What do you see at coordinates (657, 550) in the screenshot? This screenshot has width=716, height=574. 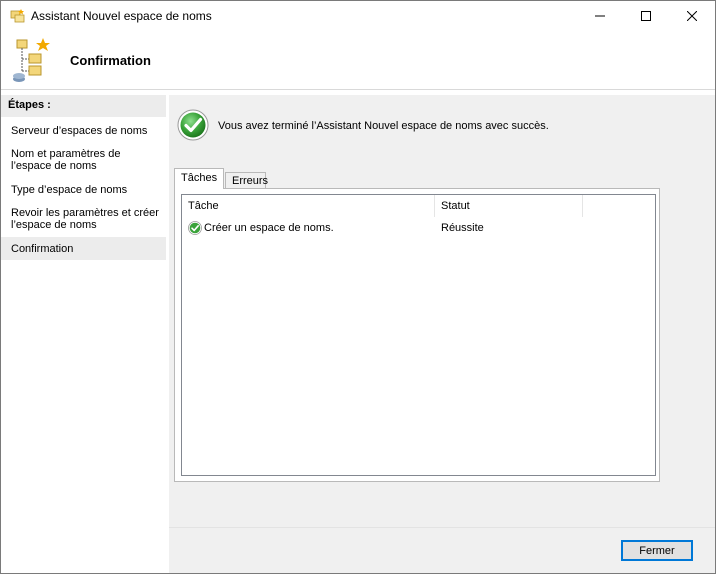 I see `close-button: Fermer` at bounding box center [657, 550].